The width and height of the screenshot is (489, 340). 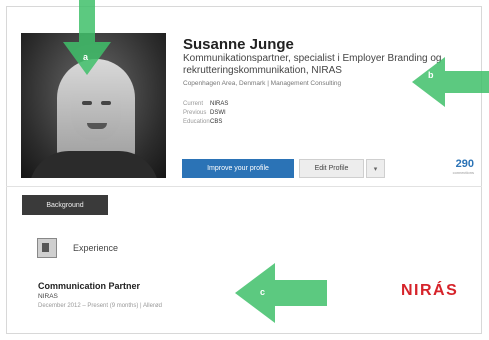 What do you see at coordinates (196, 122) in the screenshot?
I see `fact-key: Education` at bounding box center [196, 122].